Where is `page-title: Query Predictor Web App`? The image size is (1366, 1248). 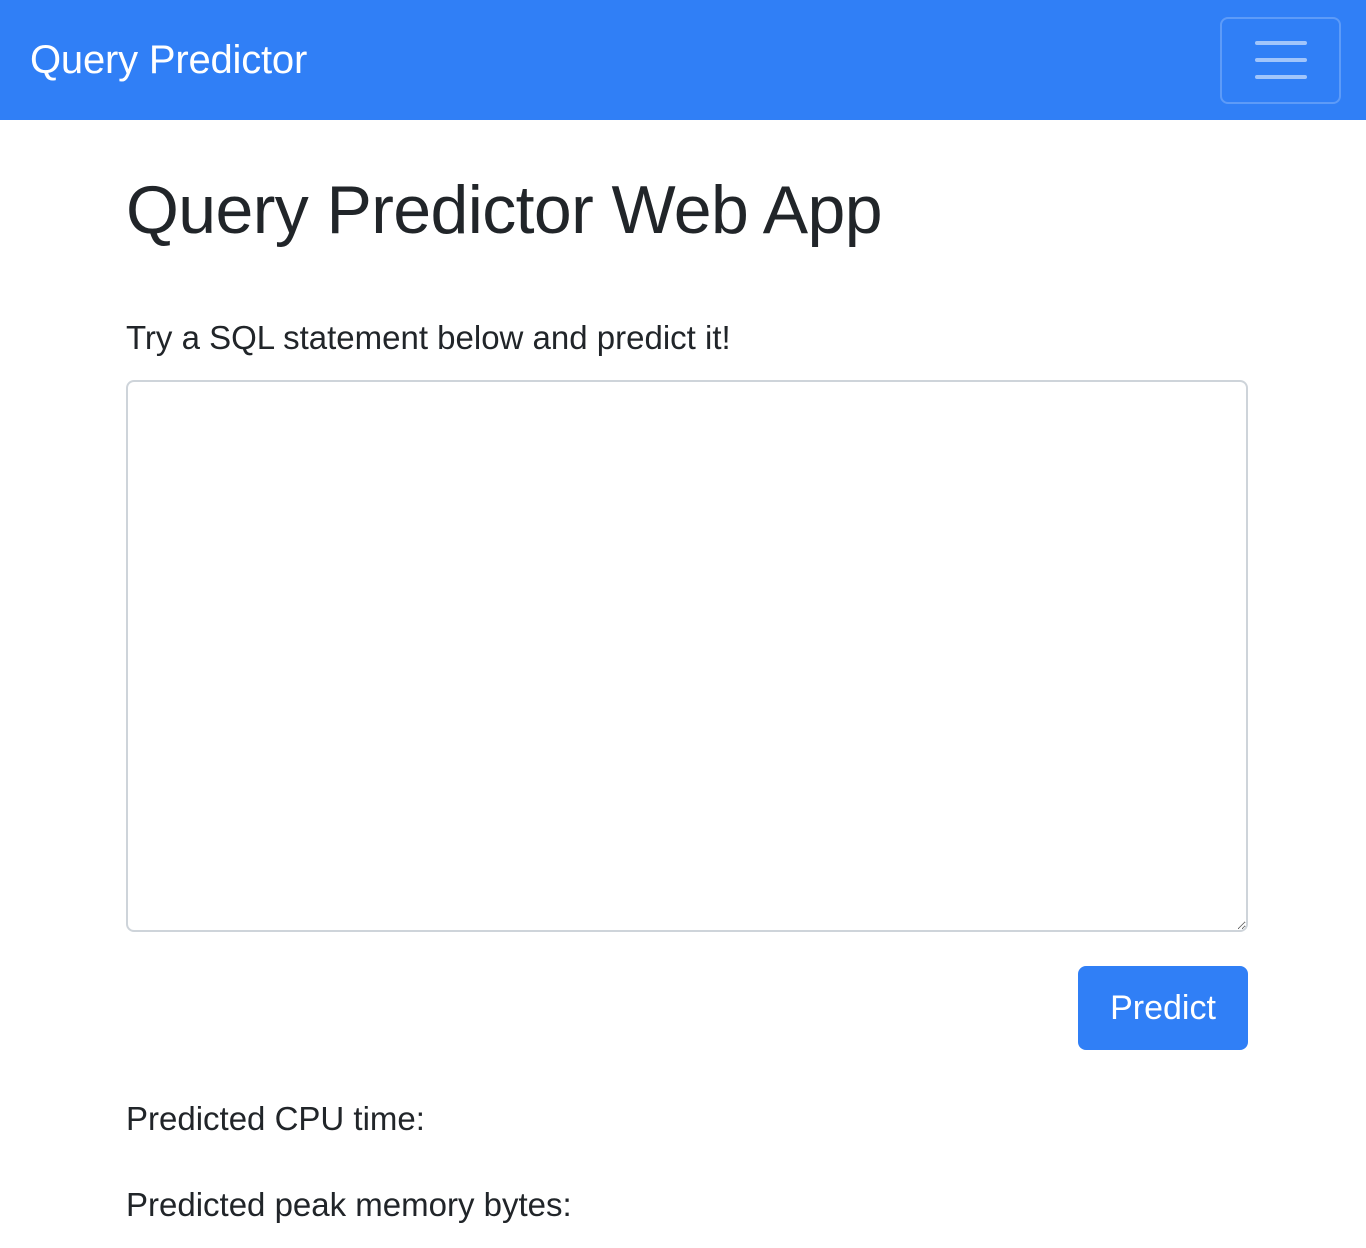 page-title: Query Predictor Web App is located at coordinates (504, 210).